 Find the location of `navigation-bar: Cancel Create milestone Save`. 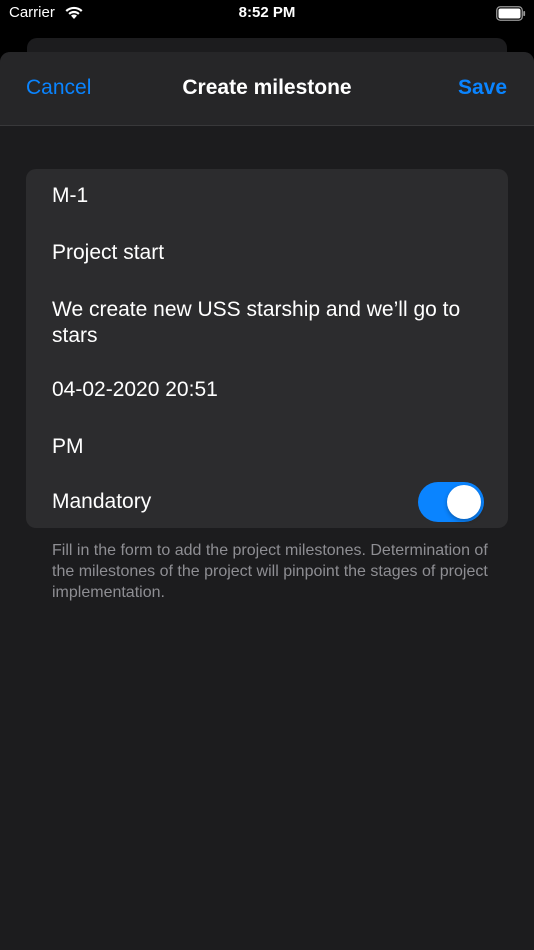

navigation-bar: Cancel Create milestone Save is located at coordinates (267, 89).